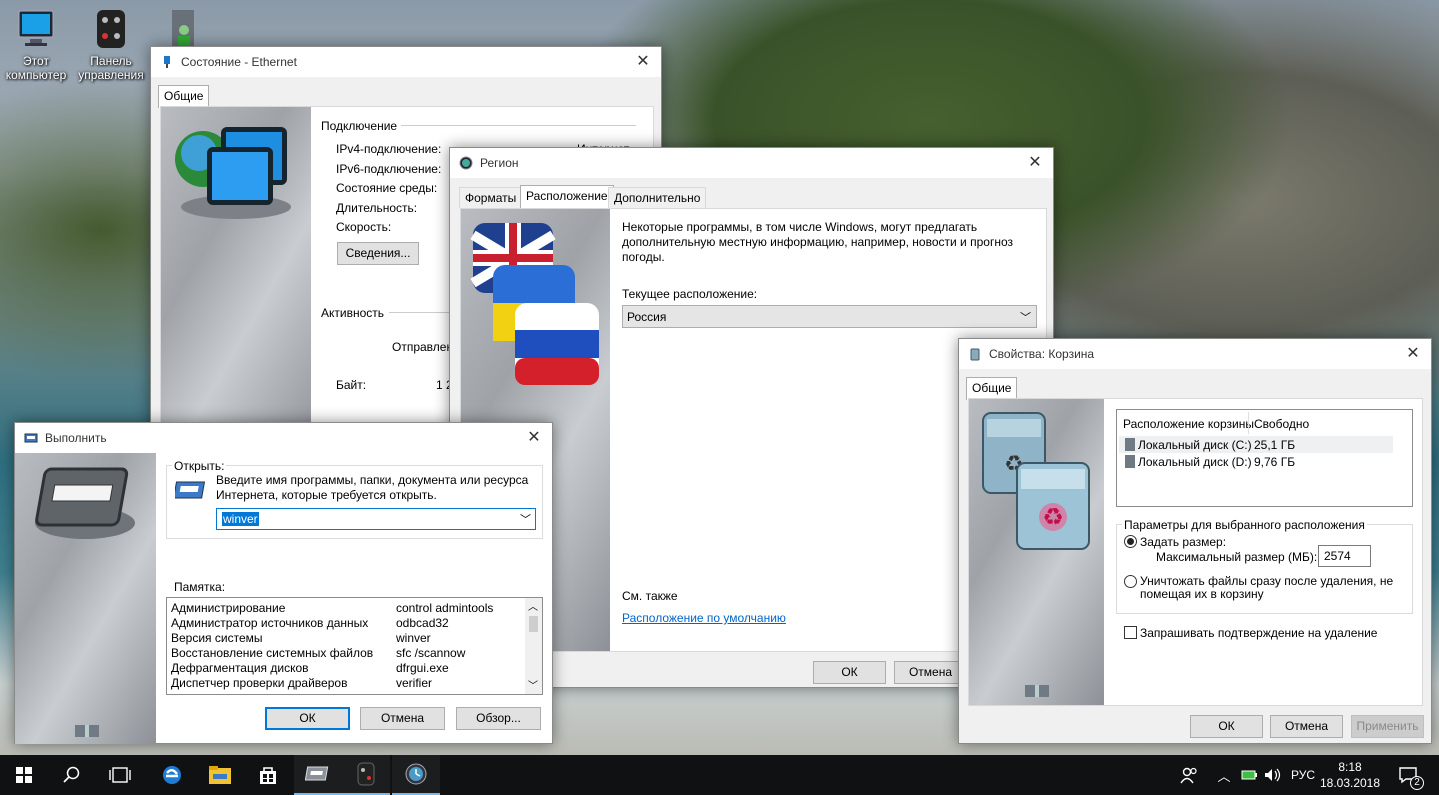 The width and height of the screenshot is (1439, 795). What do you see at coordinates (1303, 775) in the screenshot?
I see `language-indicator: РУС` at bounding box center [1303, 775].